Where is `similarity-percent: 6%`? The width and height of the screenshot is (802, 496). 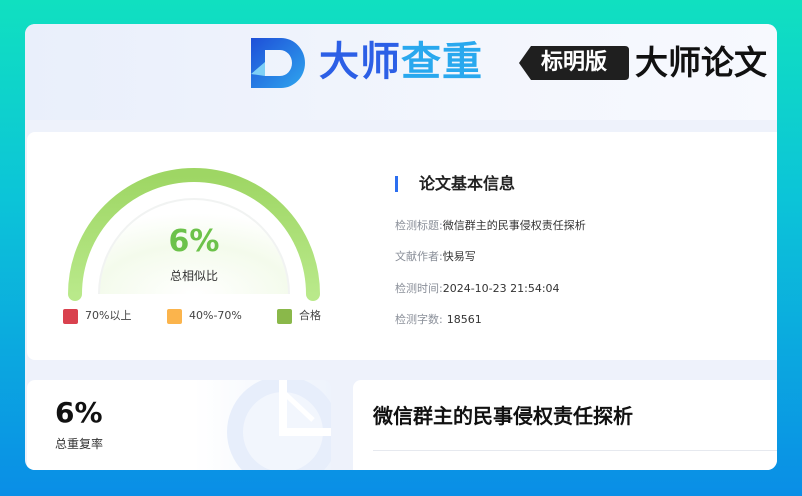
similarity-percent: 6% is located at coordinates (194, 241).